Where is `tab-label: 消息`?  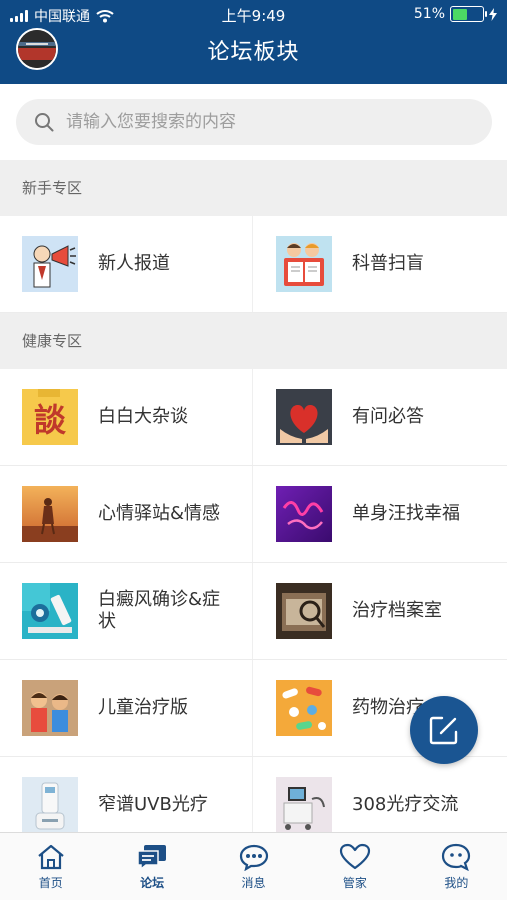
tab-label: 消息 is located at coordinates (253, 883).